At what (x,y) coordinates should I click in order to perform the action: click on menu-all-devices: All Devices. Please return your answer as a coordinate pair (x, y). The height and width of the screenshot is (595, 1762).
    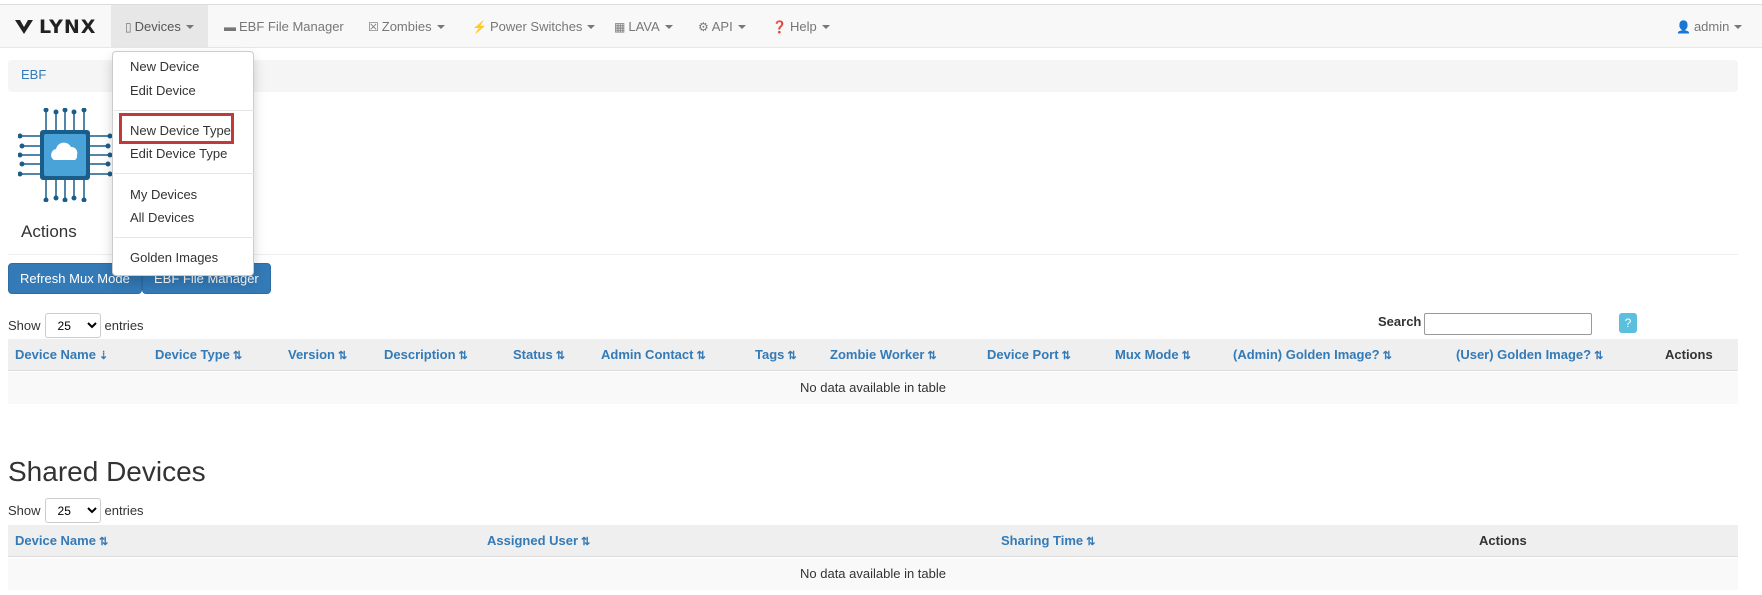
    Looking at the image, I should click on (162, 217).